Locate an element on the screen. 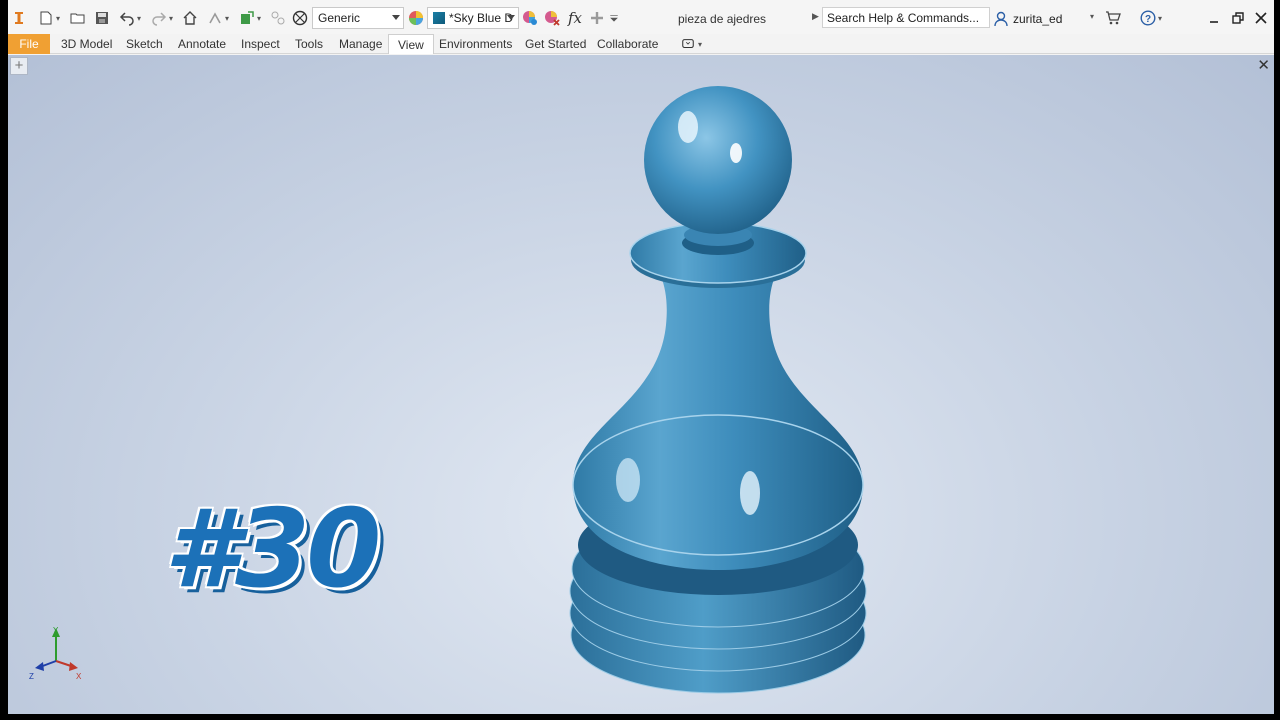  document-title: pieza de ajedres is located at coordinates (722, 19).